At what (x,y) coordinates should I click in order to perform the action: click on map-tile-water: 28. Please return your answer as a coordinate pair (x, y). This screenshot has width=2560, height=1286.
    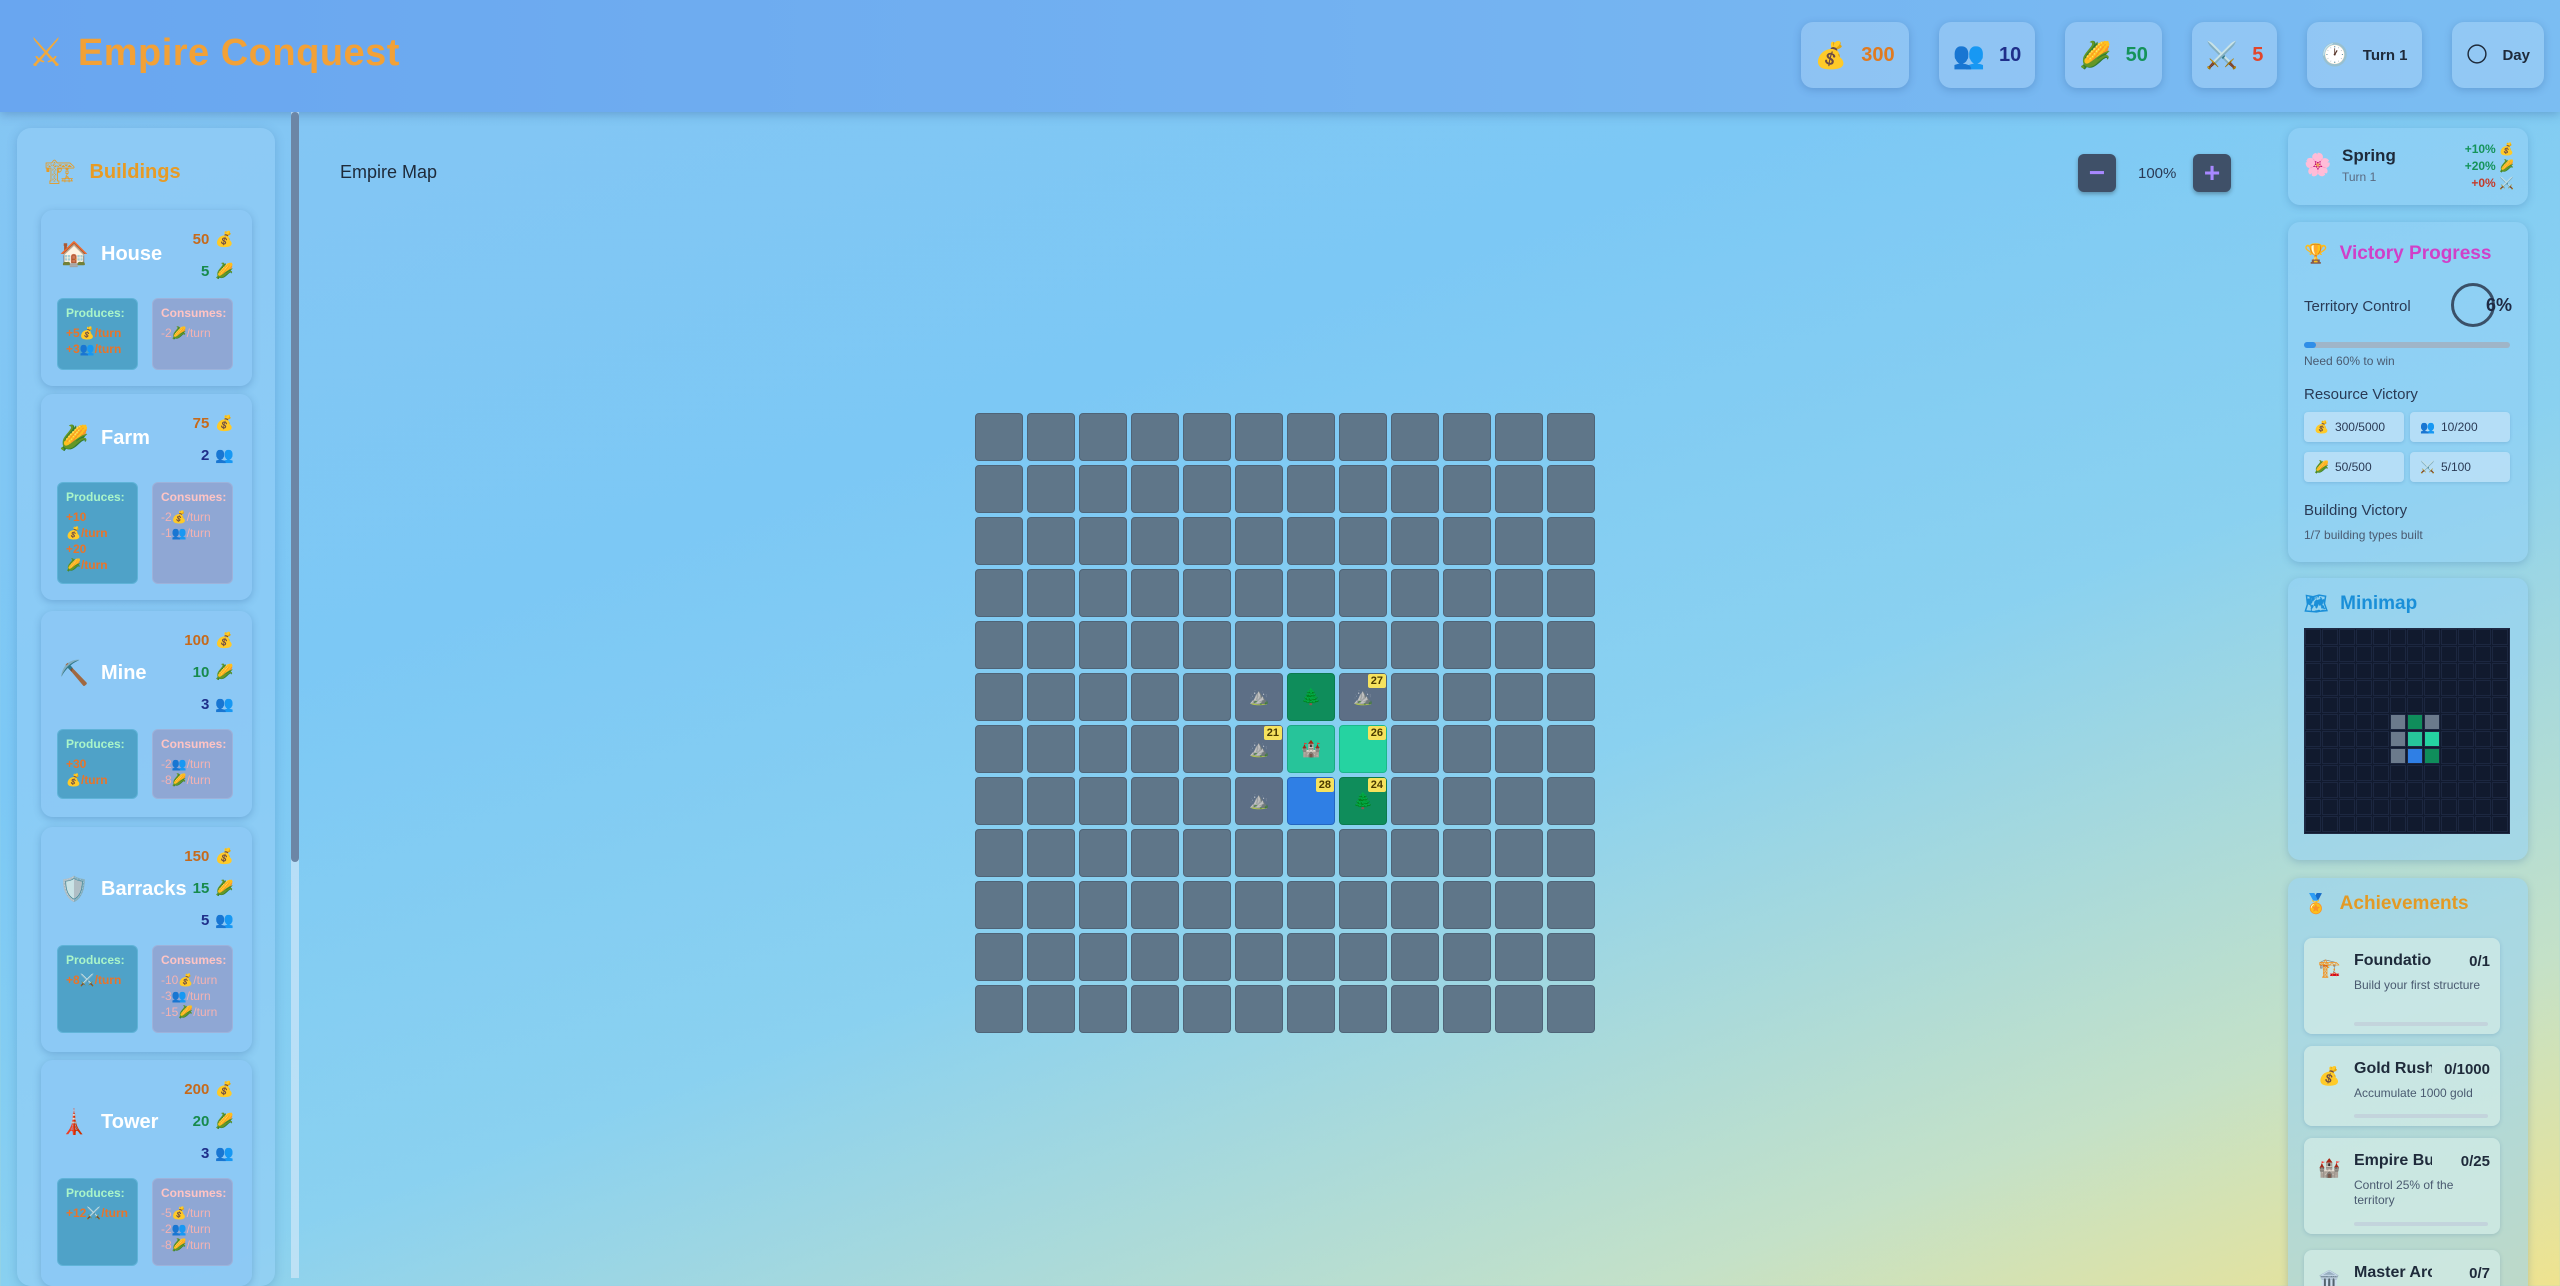
    Looking at the image, I should click on (1311, 801).